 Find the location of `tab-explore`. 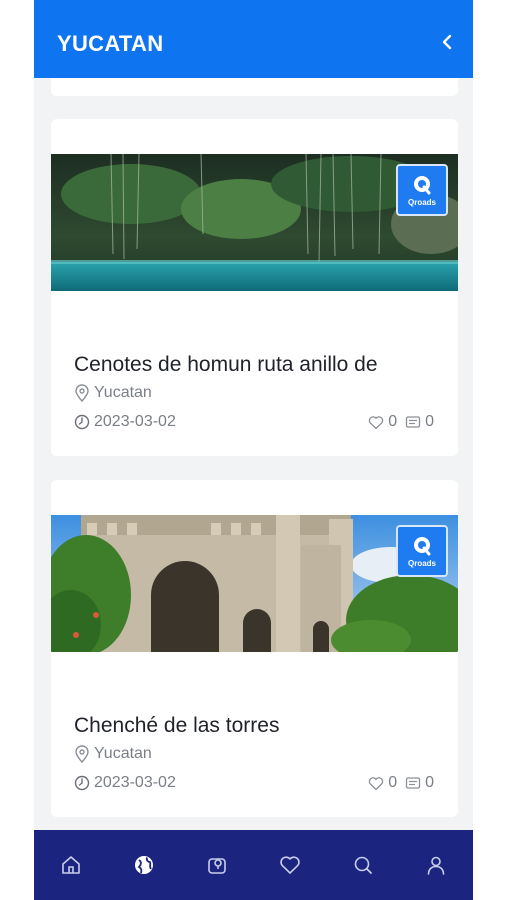

tab-explore is located at coordinates (144, 865).